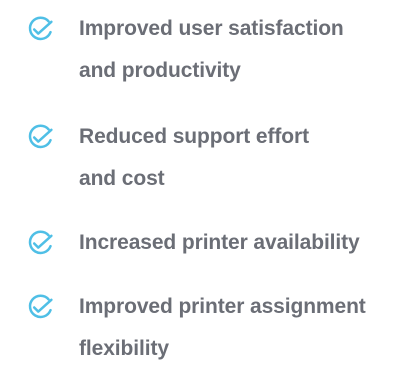  What do you see at coordinates (160, 70) in the screenshot?
I see `benefit-line: and productivity` at bounding box center [160, 70].